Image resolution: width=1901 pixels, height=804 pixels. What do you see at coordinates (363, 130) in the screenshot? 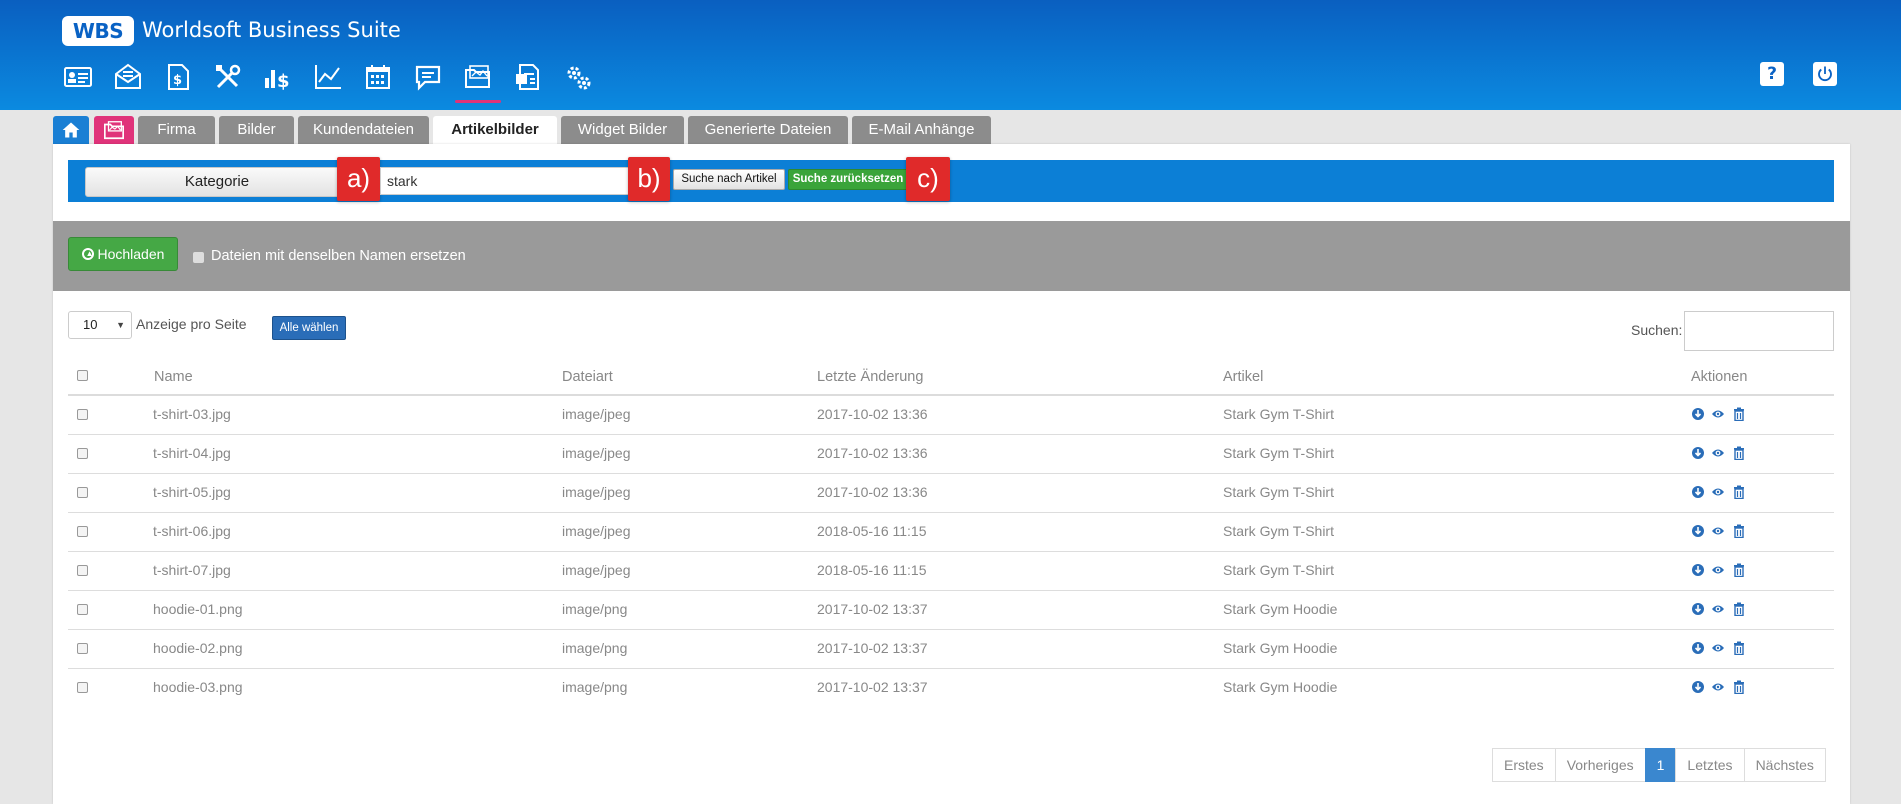
I see `tab-kundendateien: Kundendateien` at bounding box center [363, 130].